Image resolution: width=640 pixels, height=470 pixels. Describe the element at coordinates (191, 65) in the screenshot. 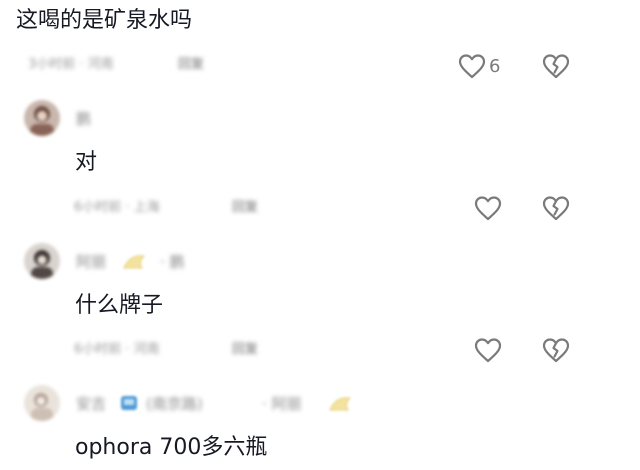

I see `comment-1-reply-button: 回复` at that location.